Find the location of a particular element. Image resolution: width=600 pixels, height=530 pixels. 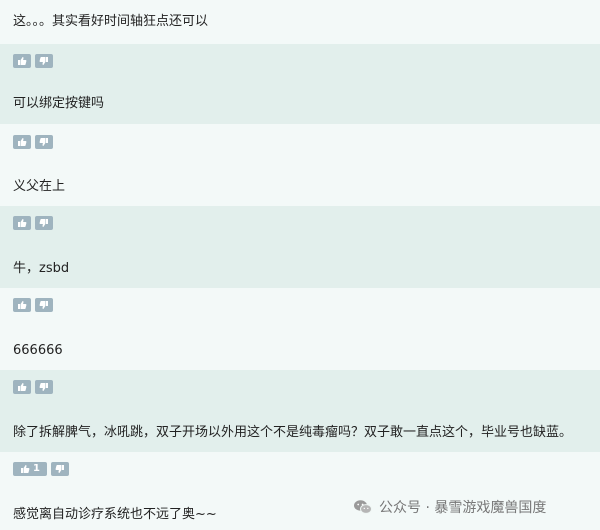

comment-text: 这。。。其实看好时间轴狂点还可以 is located at coordinates (111, 21).